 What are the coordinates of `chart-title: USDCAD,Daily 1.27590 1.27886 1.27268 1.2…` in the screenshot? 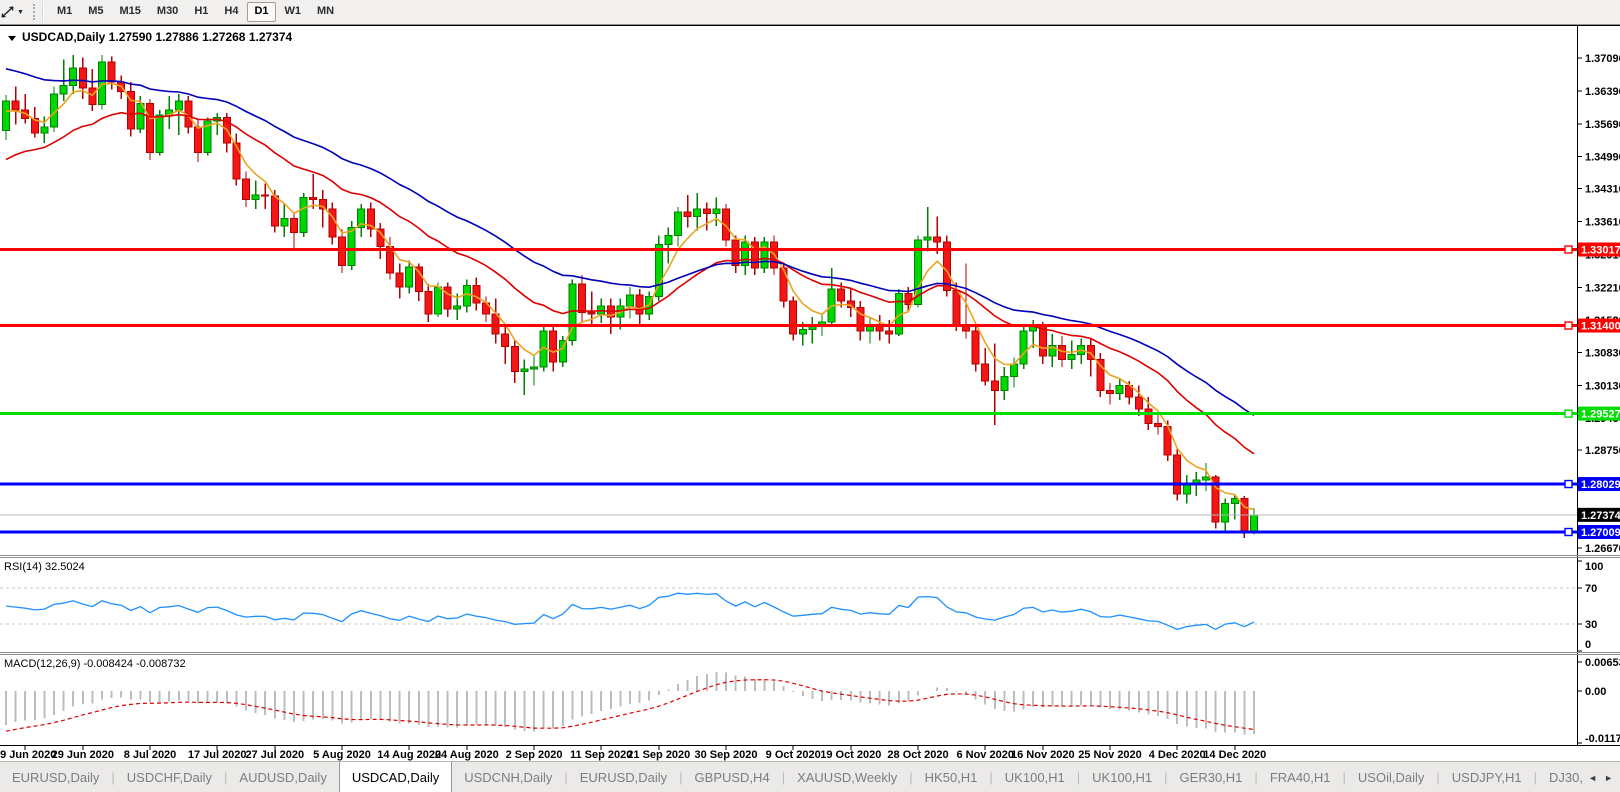 It's located at (150, 37).